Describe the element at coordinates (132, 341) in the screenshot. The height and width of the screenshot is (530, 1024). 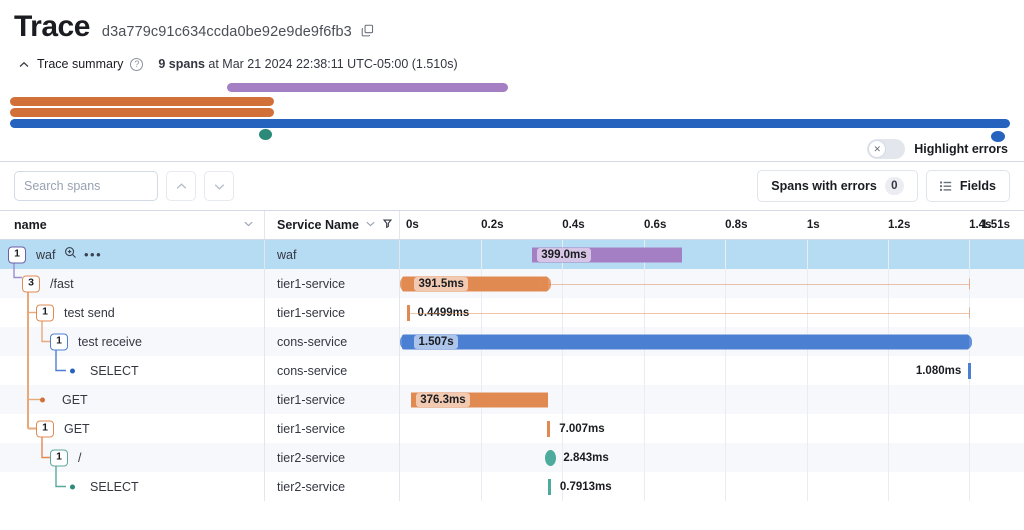
I see `span-name-cell: 1 test receive` at that location.